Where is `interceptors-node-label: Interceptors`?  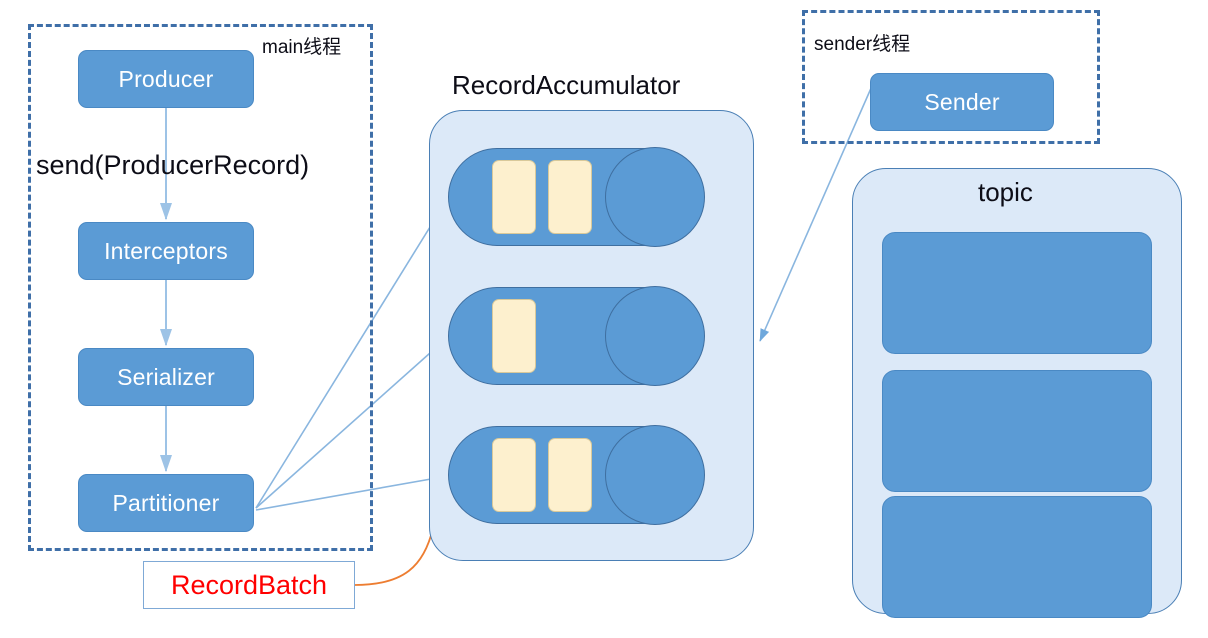
interceptors-node-label: Interceptors is located at coordinates (166, 250).